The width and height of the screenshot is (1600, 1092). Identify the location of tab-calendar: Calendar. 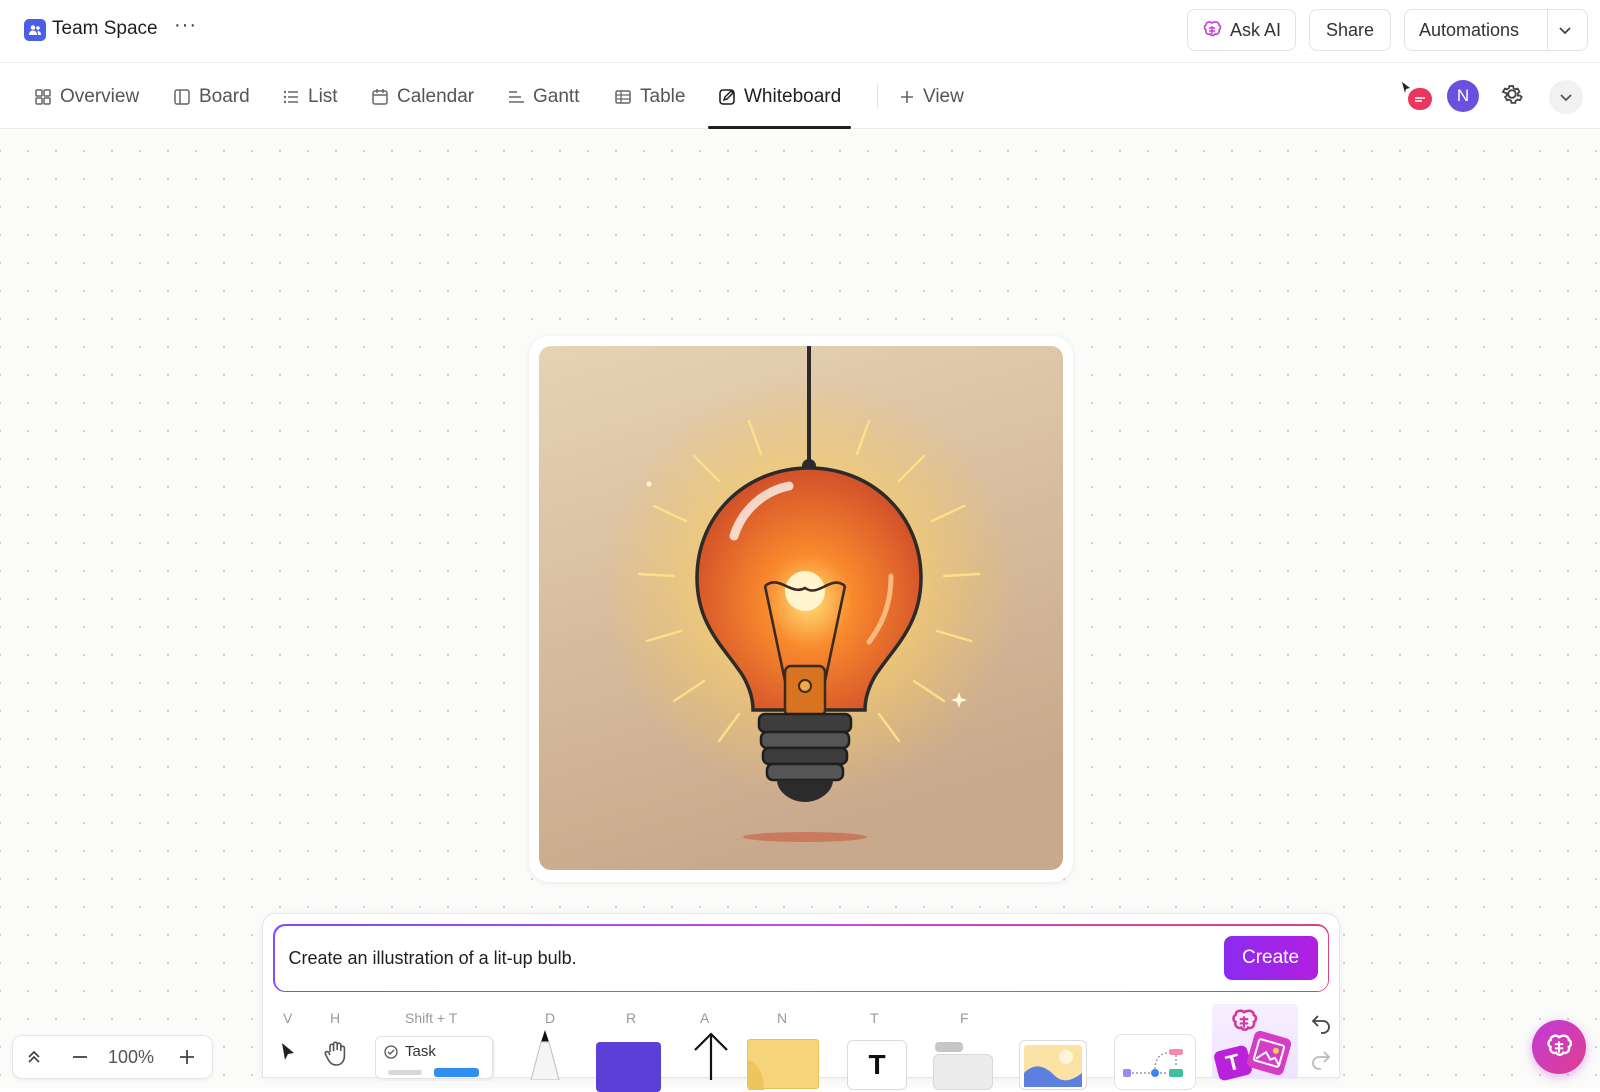
(422, 96).